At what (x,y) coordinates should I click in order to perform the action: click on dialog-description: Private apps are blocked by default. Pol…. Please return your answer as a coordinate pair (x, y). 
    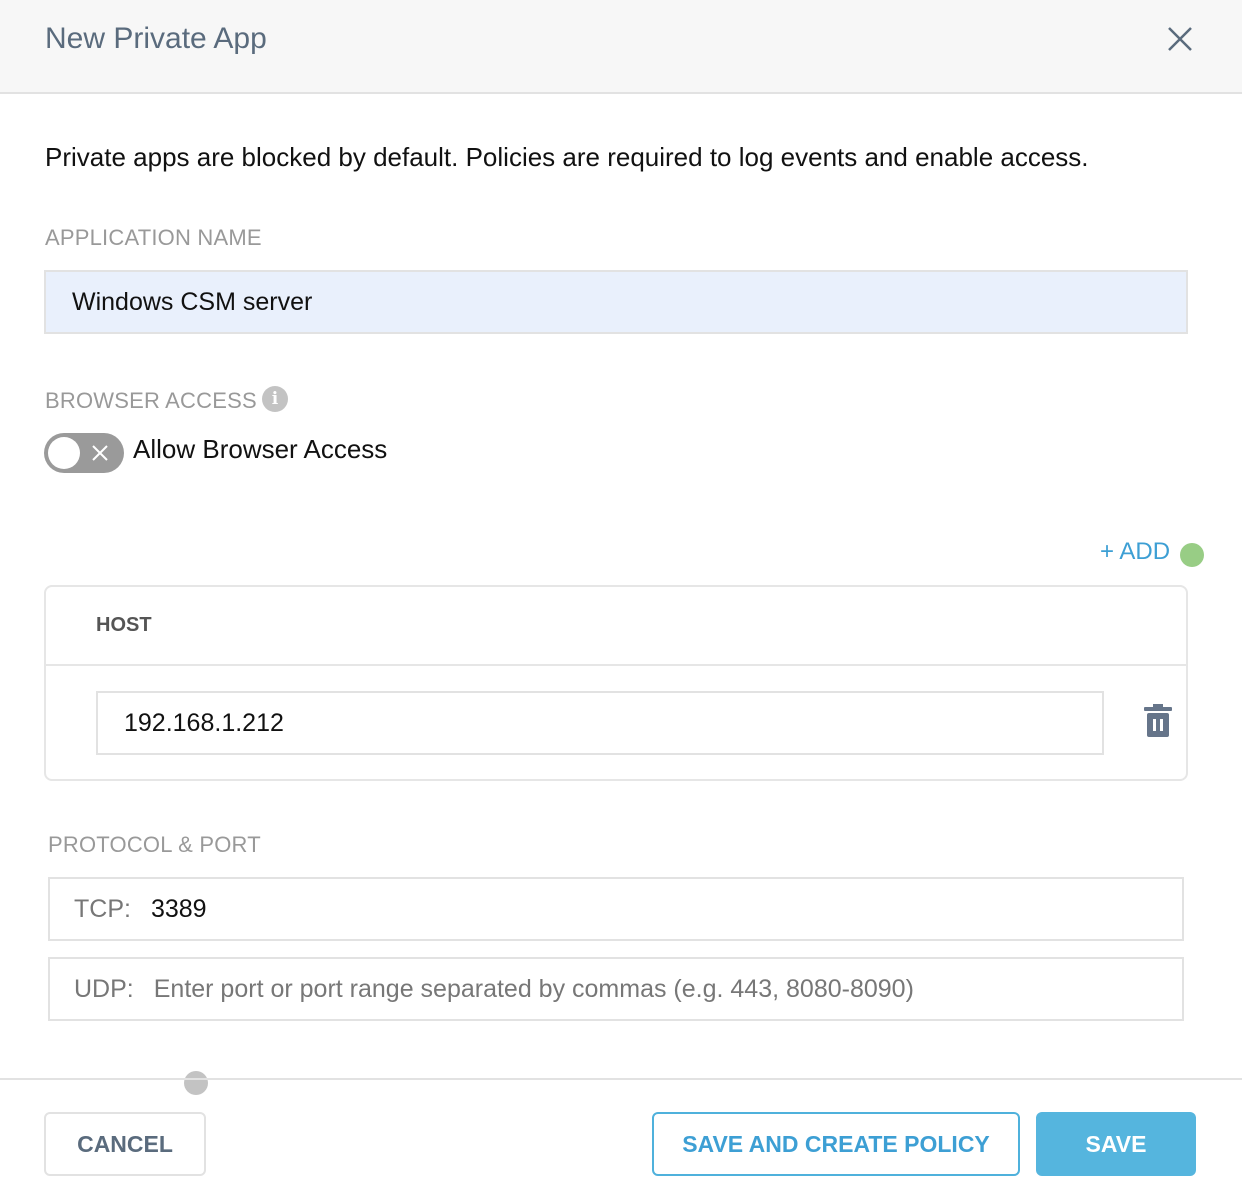
    Looking at the image, I should click on (567, 157).